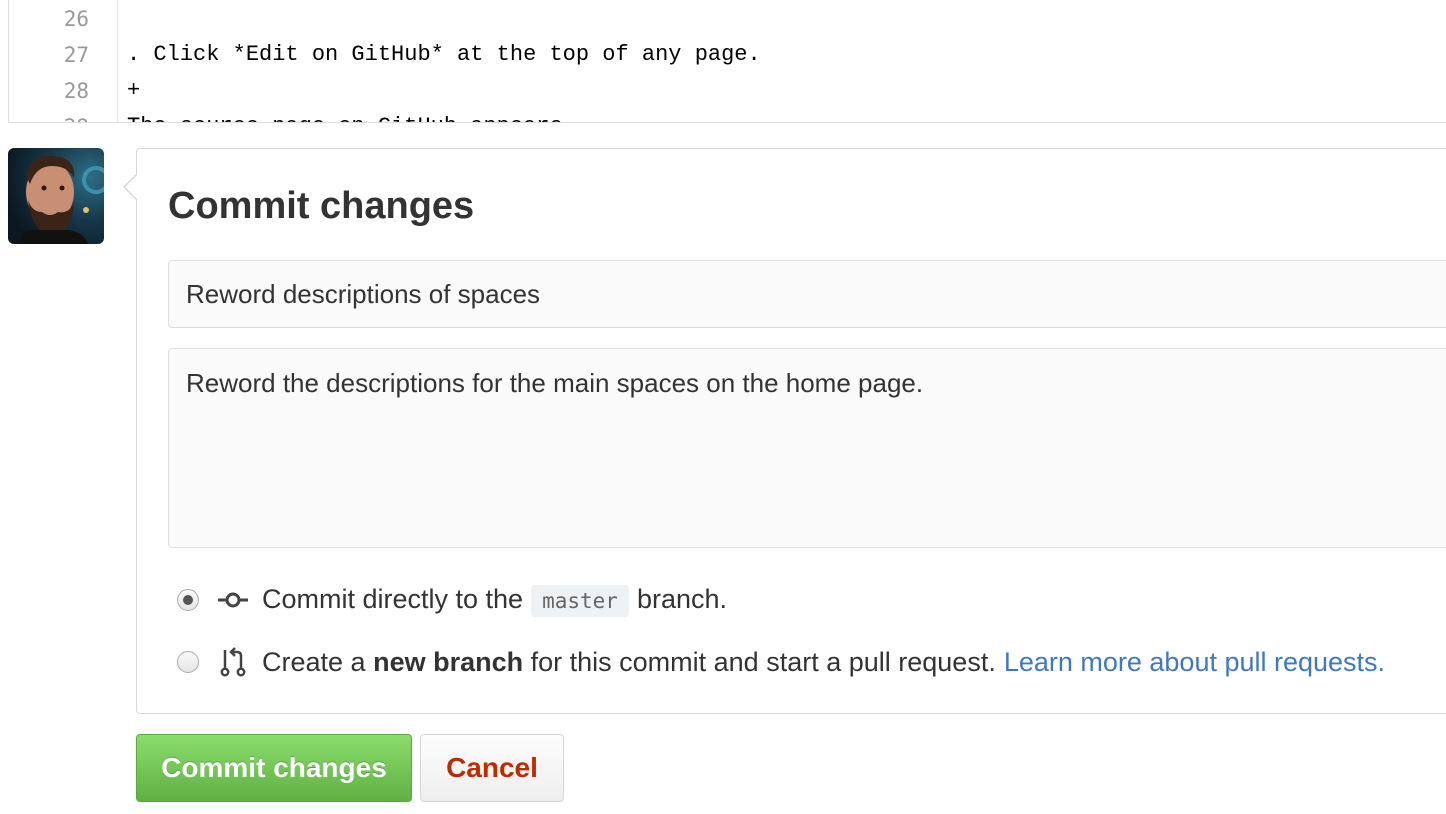 This screenshot has width=1446, height=814. I want to click on line-code: +, so click(134, 90).